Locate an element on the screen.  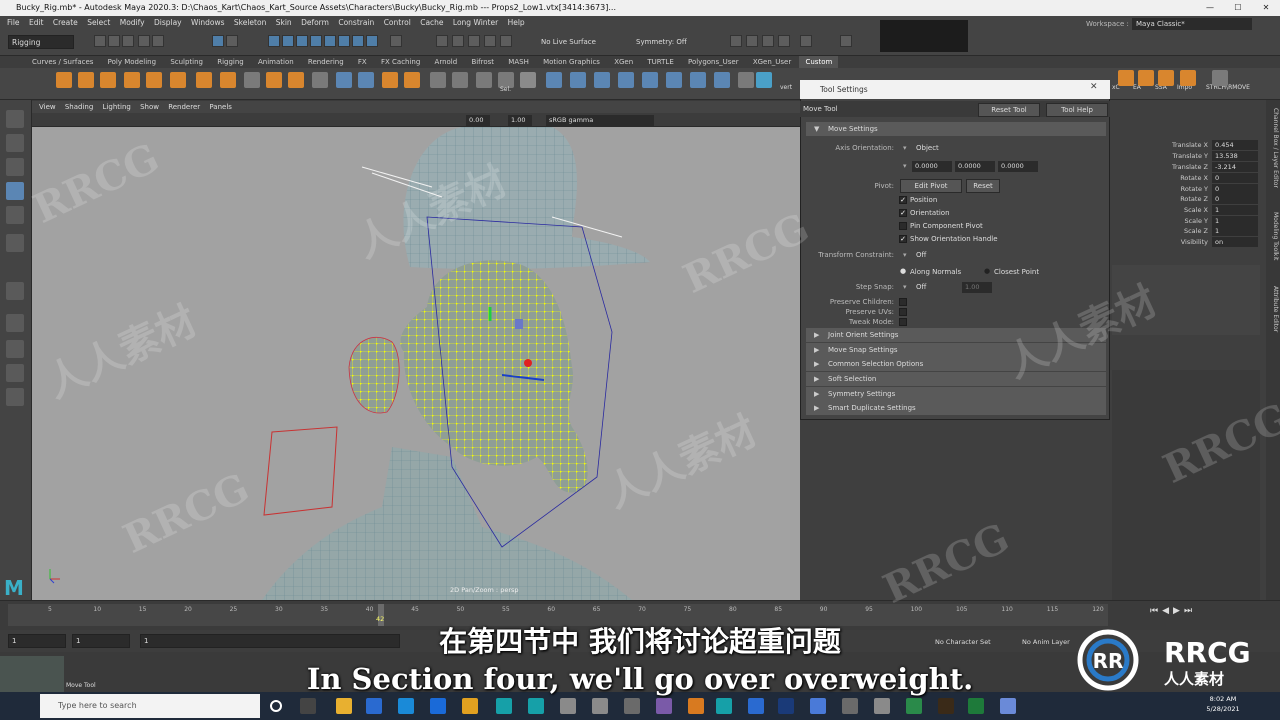
position-checkbox: ✓ is located at coordinates (903, 200).